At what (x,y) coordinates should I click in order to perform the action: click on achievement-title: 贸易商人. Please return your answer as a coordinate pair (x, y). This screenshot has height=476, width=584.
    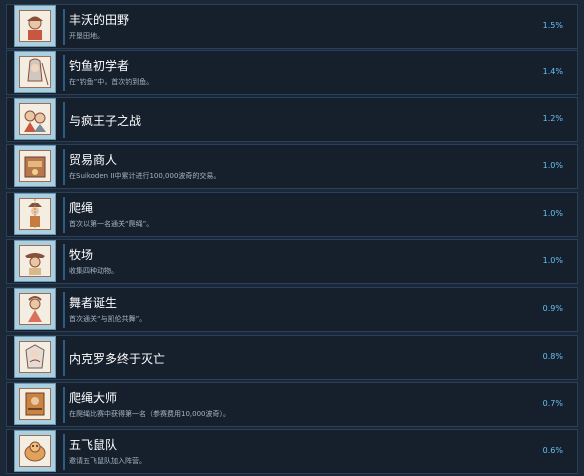
    Looking at the image, I should click on (93, 160).